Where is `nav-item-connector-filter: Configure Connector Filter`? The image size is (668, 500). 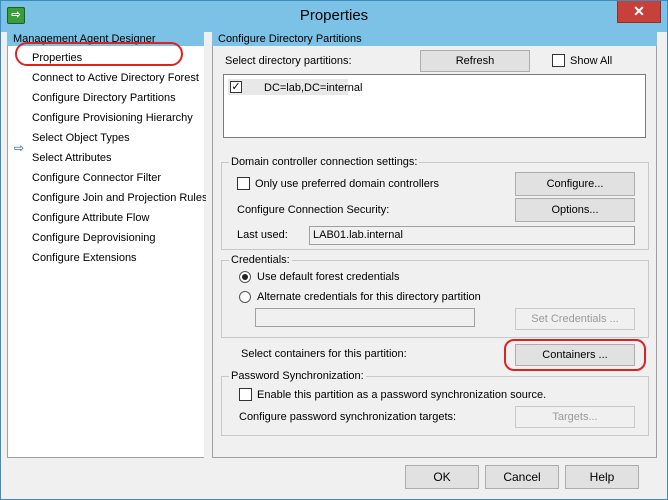
nav-item-connector-filter: Configure Connector Filter is located at coordinates (96, 178).